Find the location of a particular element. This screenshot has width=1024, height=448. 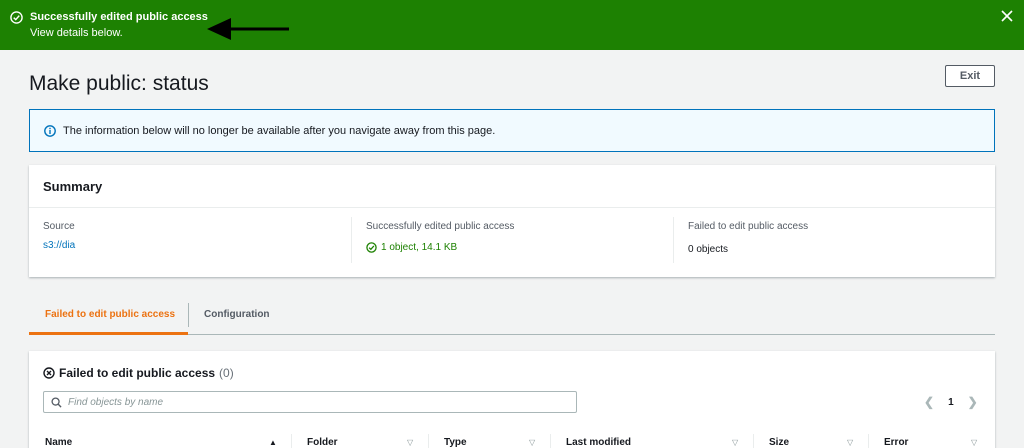

page-number: 1 is located at coordinates (951, 402).